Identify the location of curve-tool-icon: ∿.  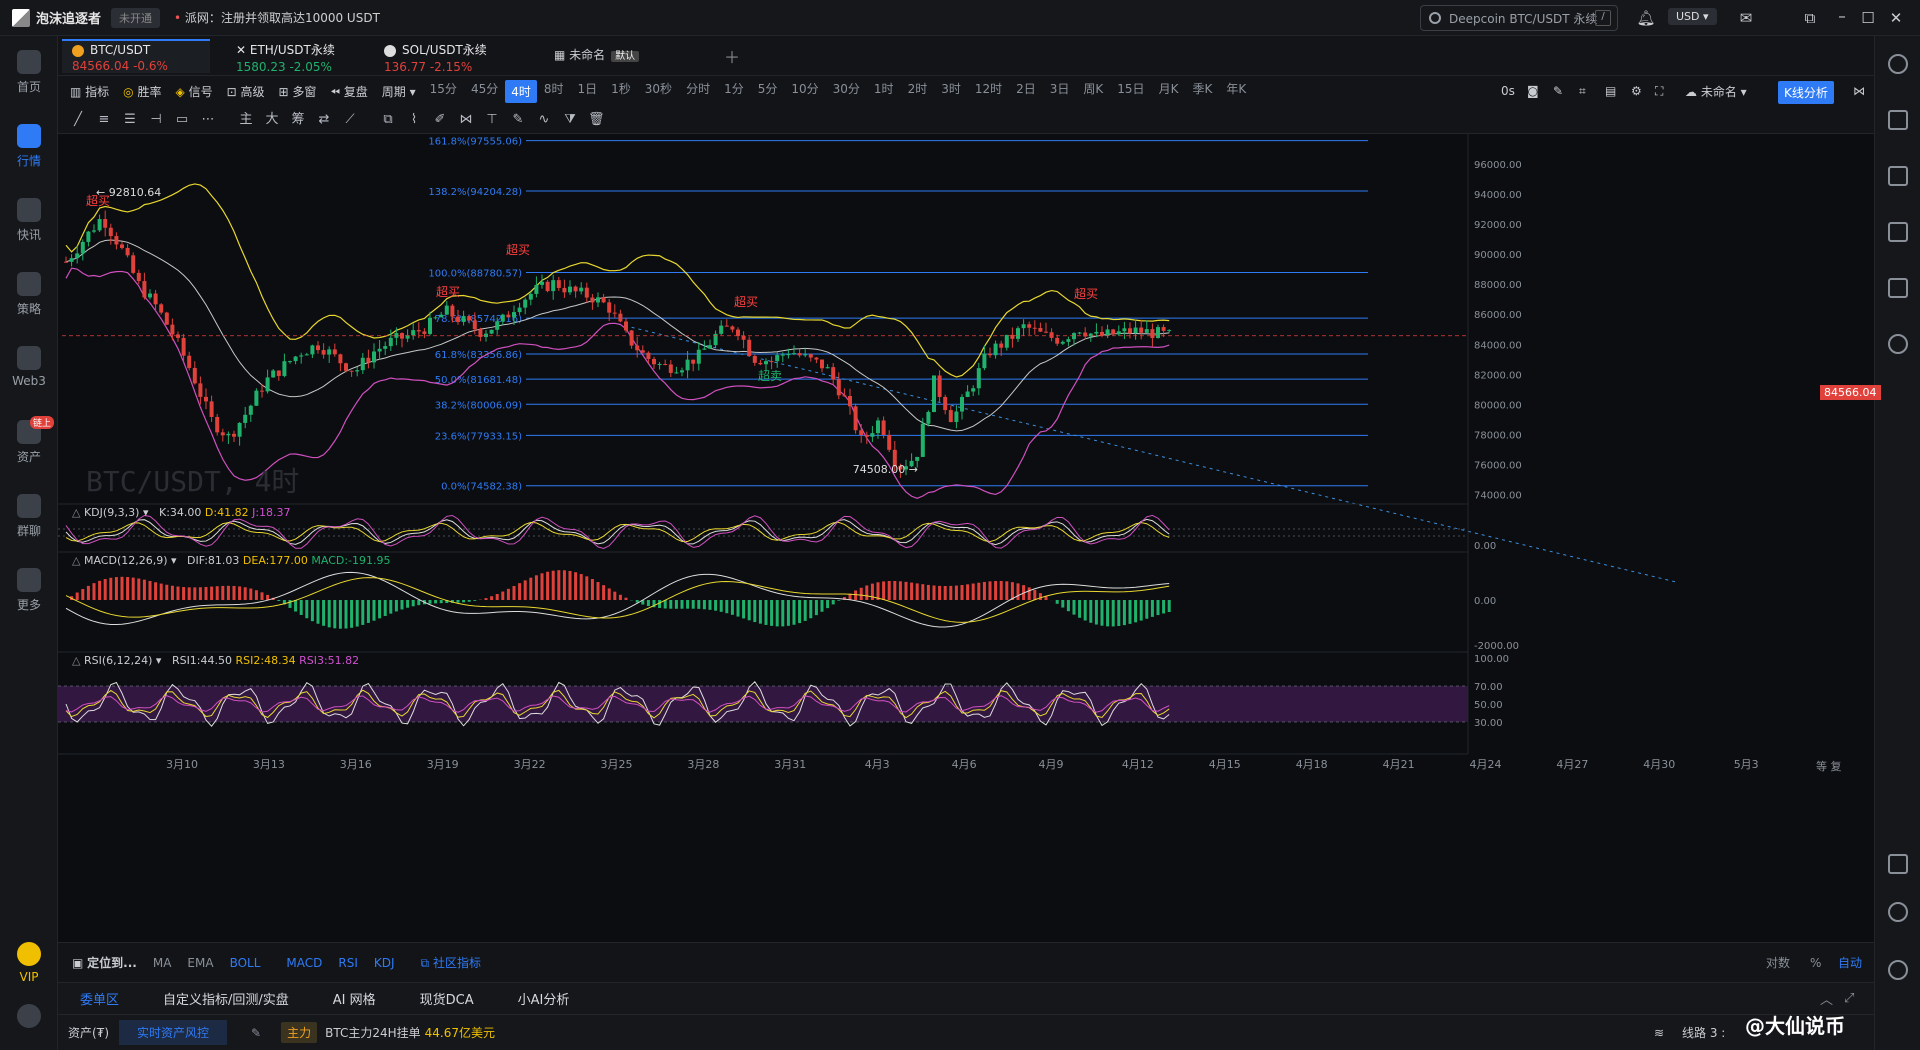
(544, 120).